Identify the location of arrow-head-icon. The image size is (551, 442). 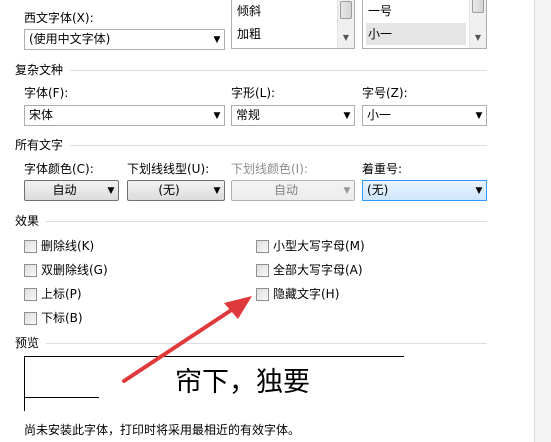
(238, 307).